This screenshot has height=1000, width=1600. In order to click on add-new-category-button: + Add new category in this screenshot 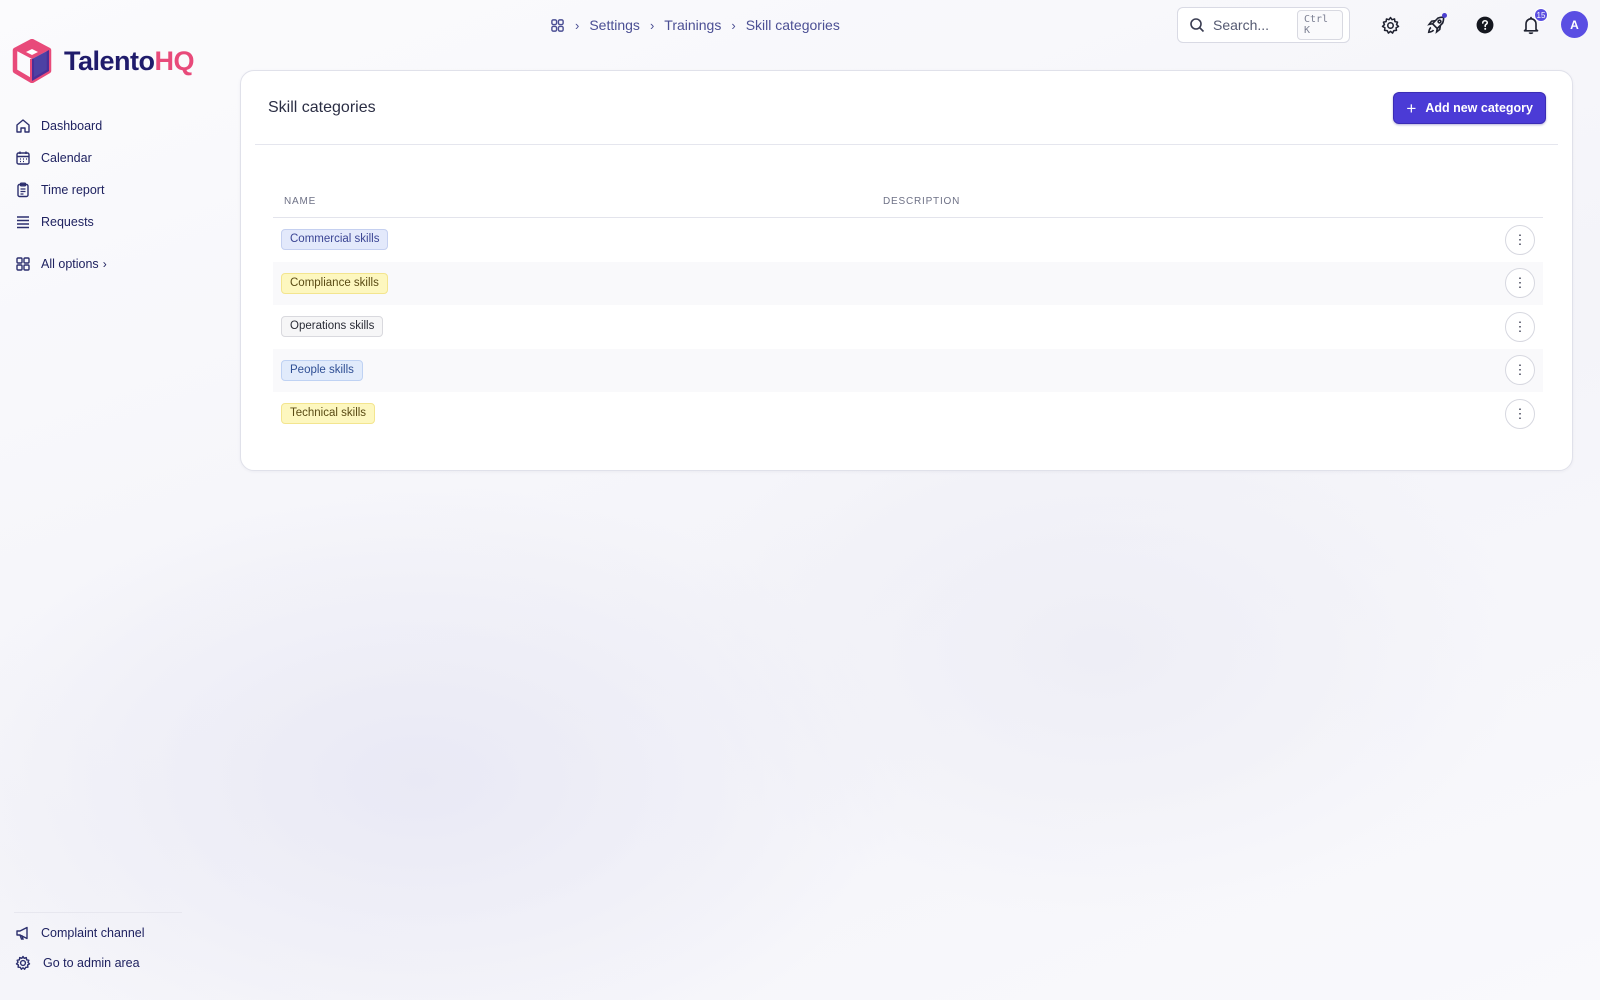, I will do `click(1469, 108)`.